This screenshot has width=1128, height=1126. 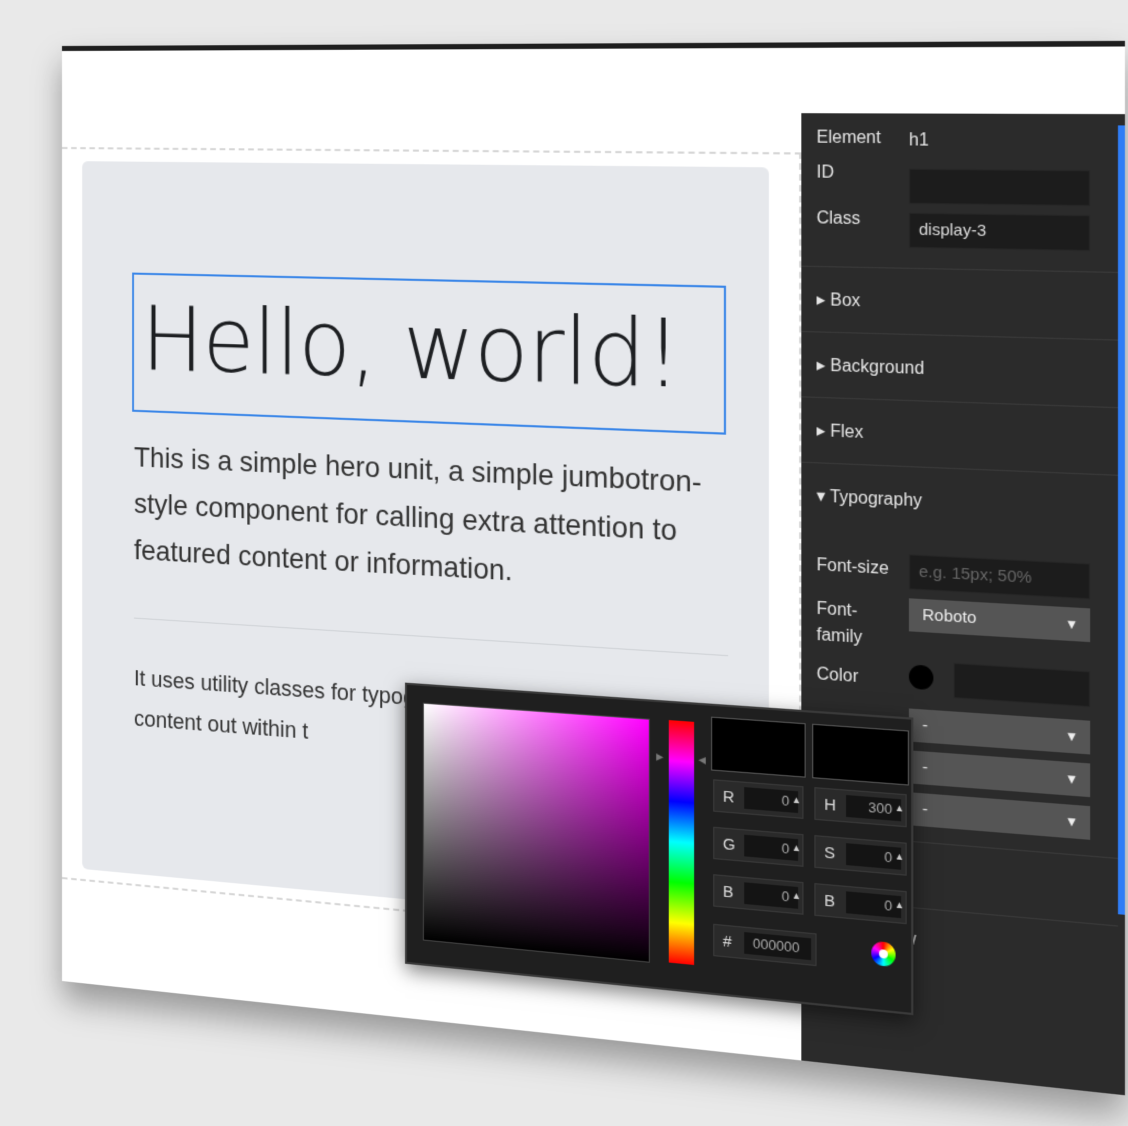 I want to click on font-size-label: Font-size, so click(x=852, y=567).